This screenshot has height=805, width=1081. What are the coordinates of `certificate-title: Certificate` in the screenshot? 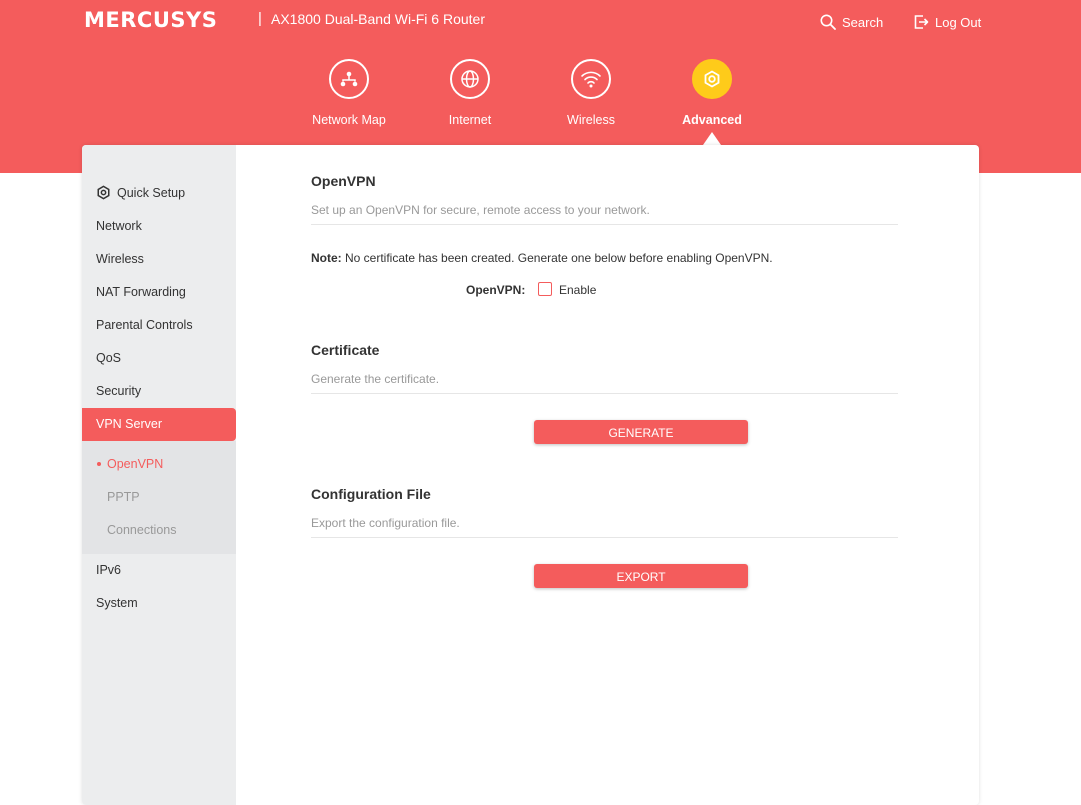 It's located at (345, 350).